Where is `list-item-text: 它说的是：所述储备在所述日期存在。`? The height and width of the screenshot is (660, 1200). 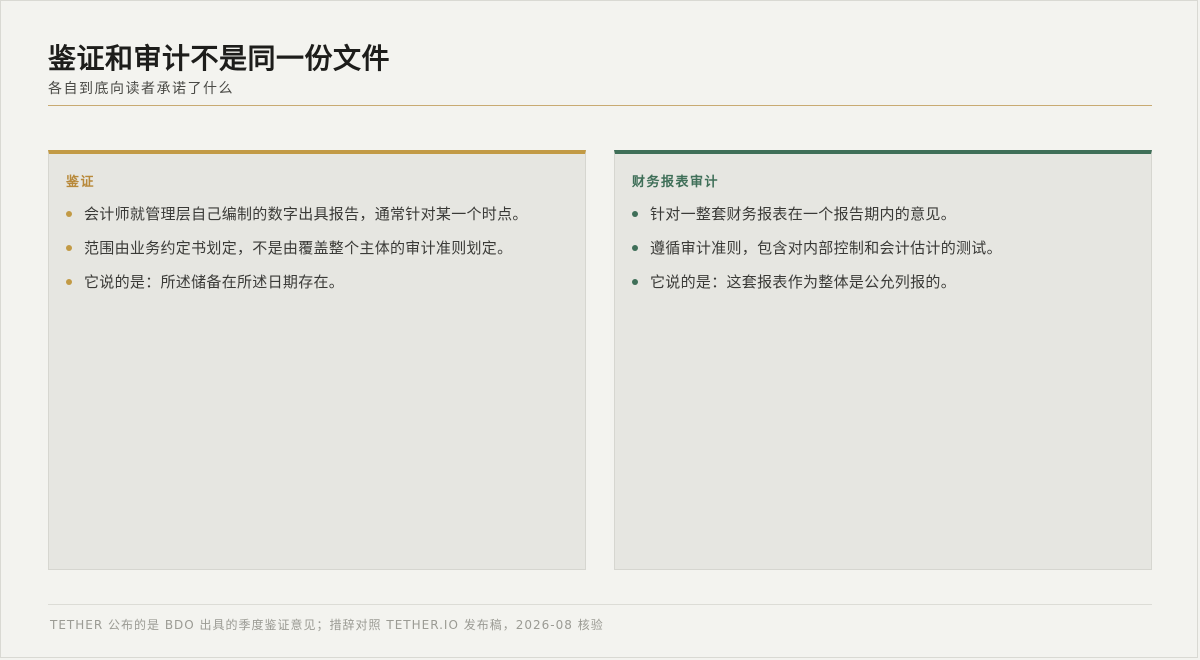 list-item-text: 它说的是：所述储备在所述日期存在。 is located at coordinates (214, 282).